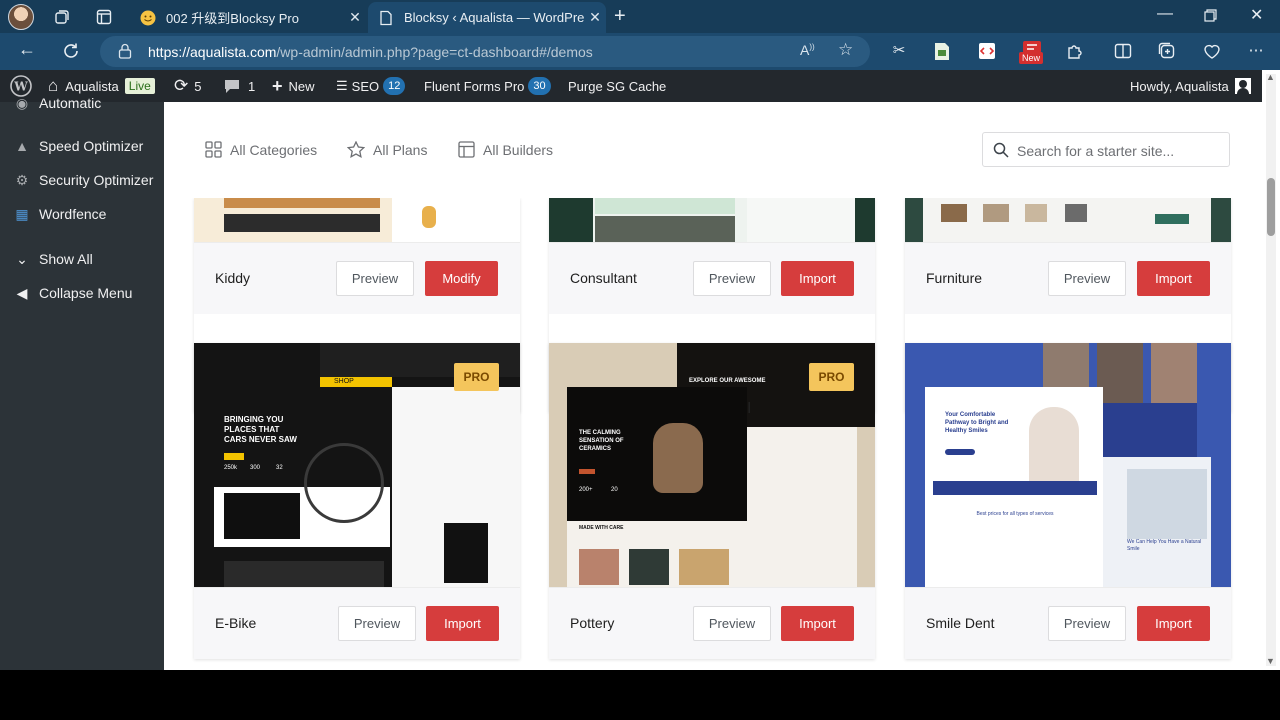 The height and width of the screenshot is (720, 1280). What do you see at coordinates (357, 220) in the screenshot?
I see `kiddy-thumbnail` at bounding box center [357, 220].